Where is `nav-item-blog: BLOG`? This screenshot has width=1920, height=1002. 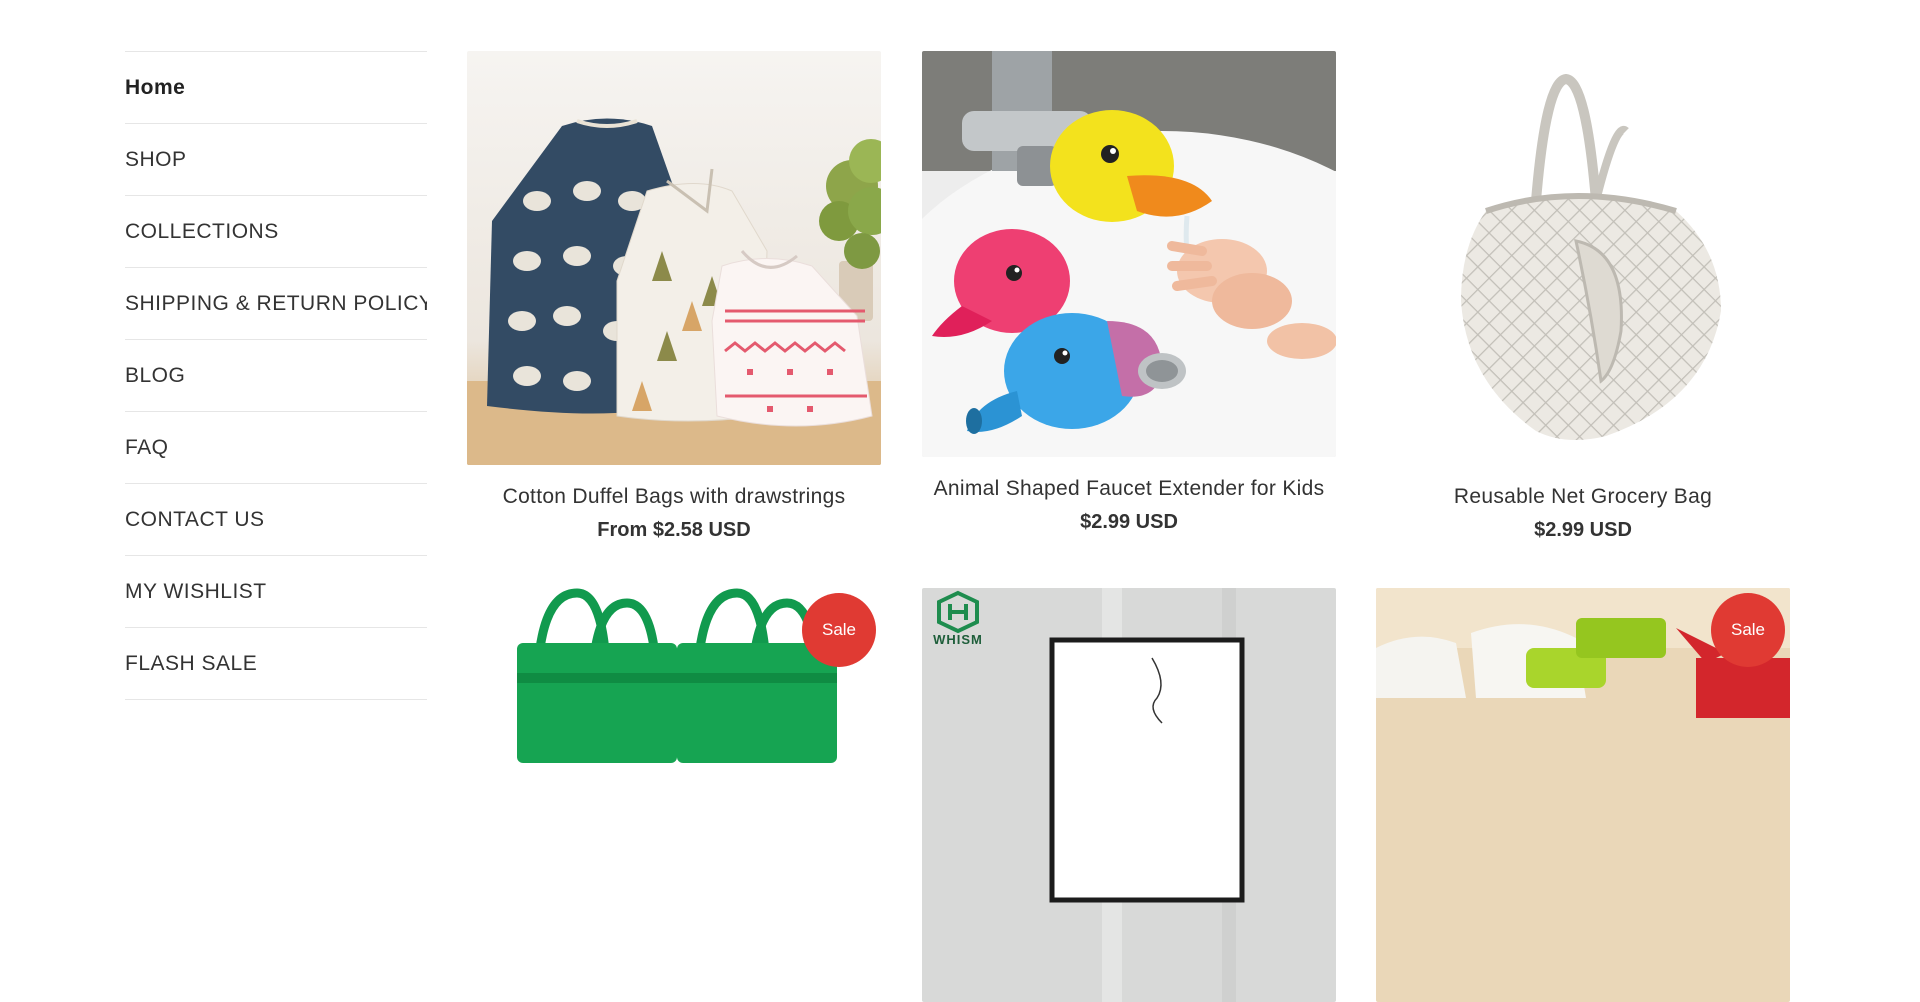
nav-item-blog: BLOG is located at coordinates (276, 375).